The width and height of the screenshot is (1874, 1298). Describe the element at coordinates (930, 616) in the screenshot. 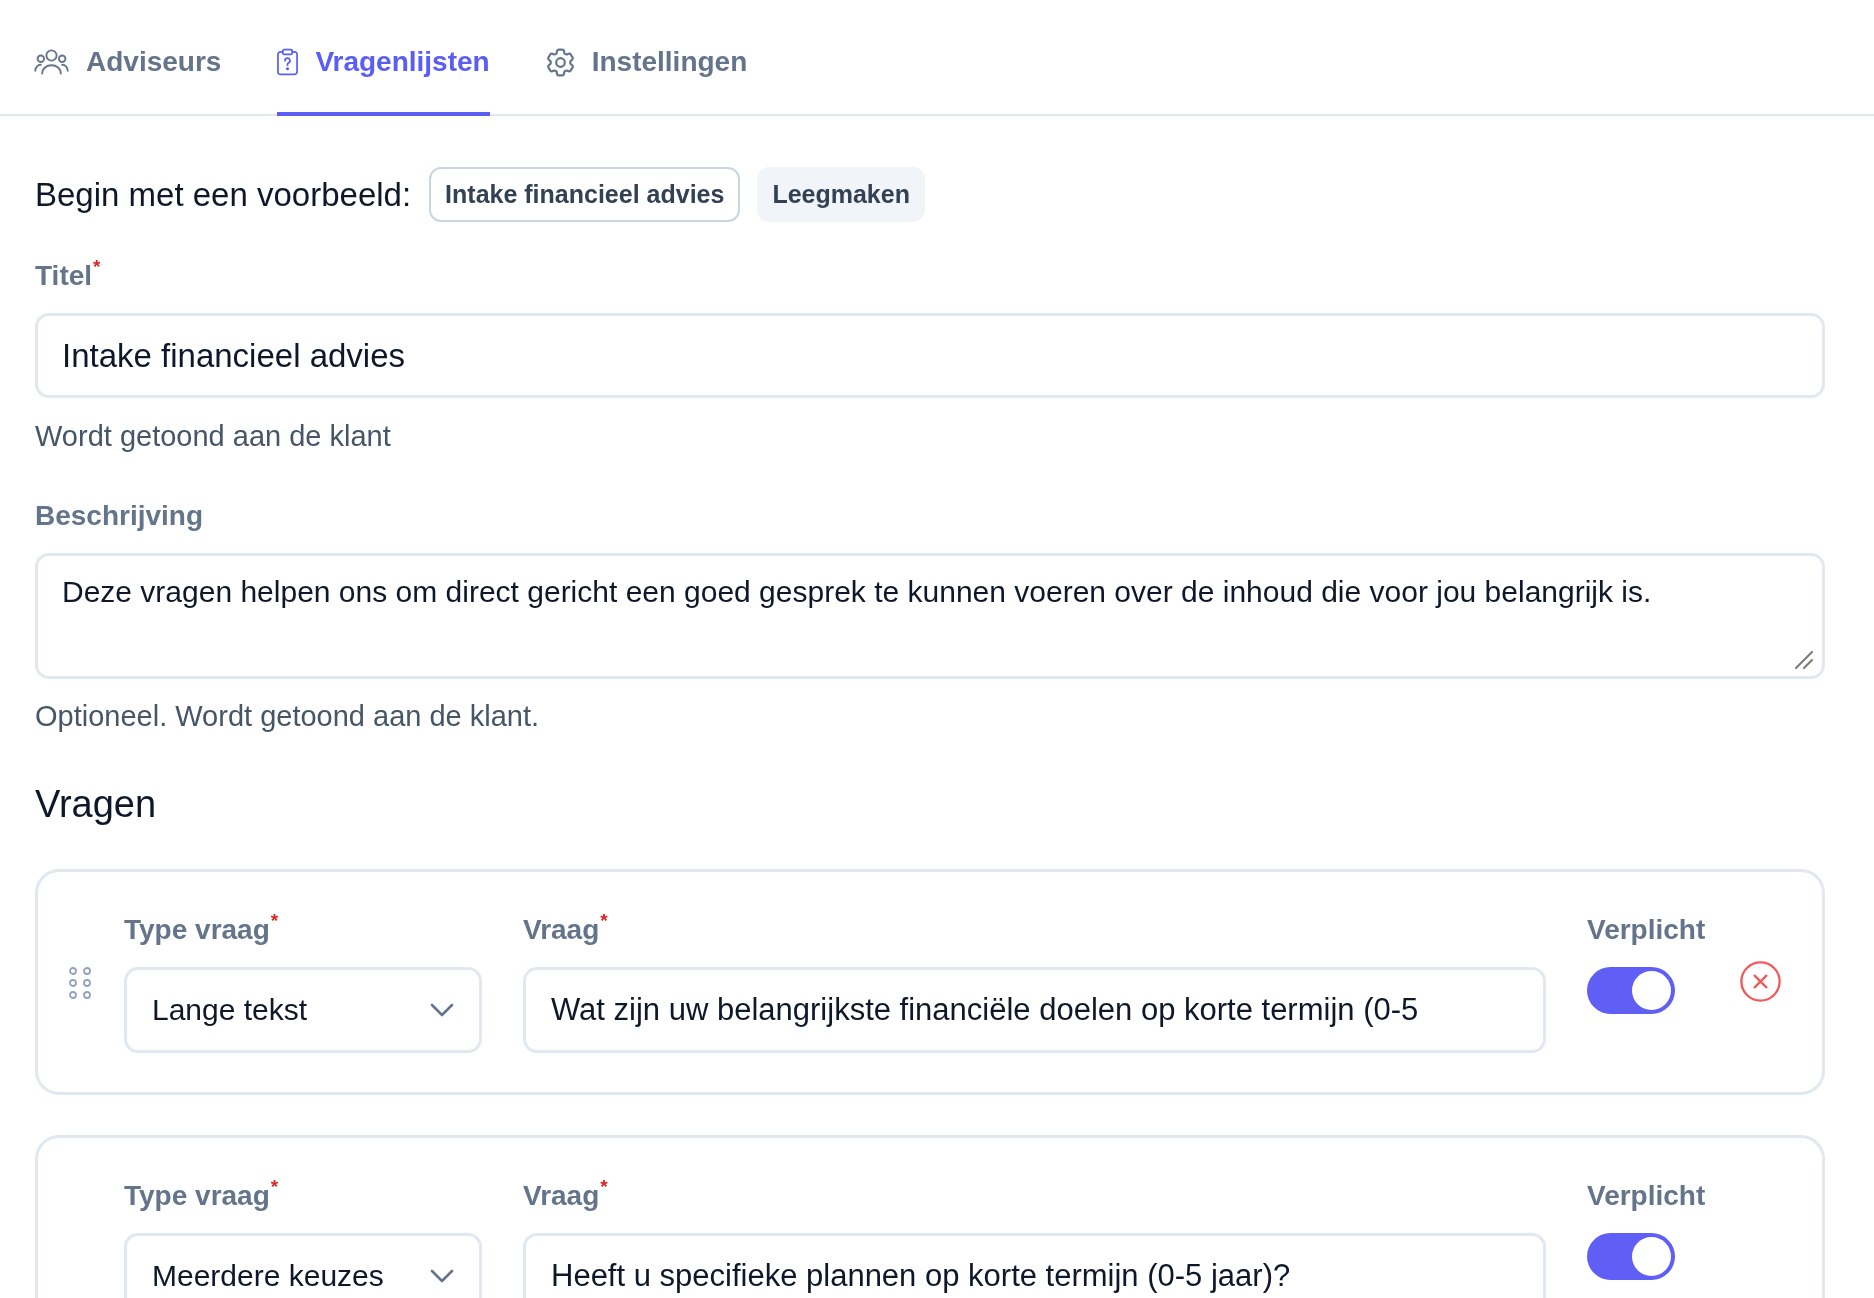

I see `description-textarea: Deze vragen helpen ons om direct gericht een goed gesprek te kunnen voeren over de inhoud die voor jou belangrijk is.` at that location.